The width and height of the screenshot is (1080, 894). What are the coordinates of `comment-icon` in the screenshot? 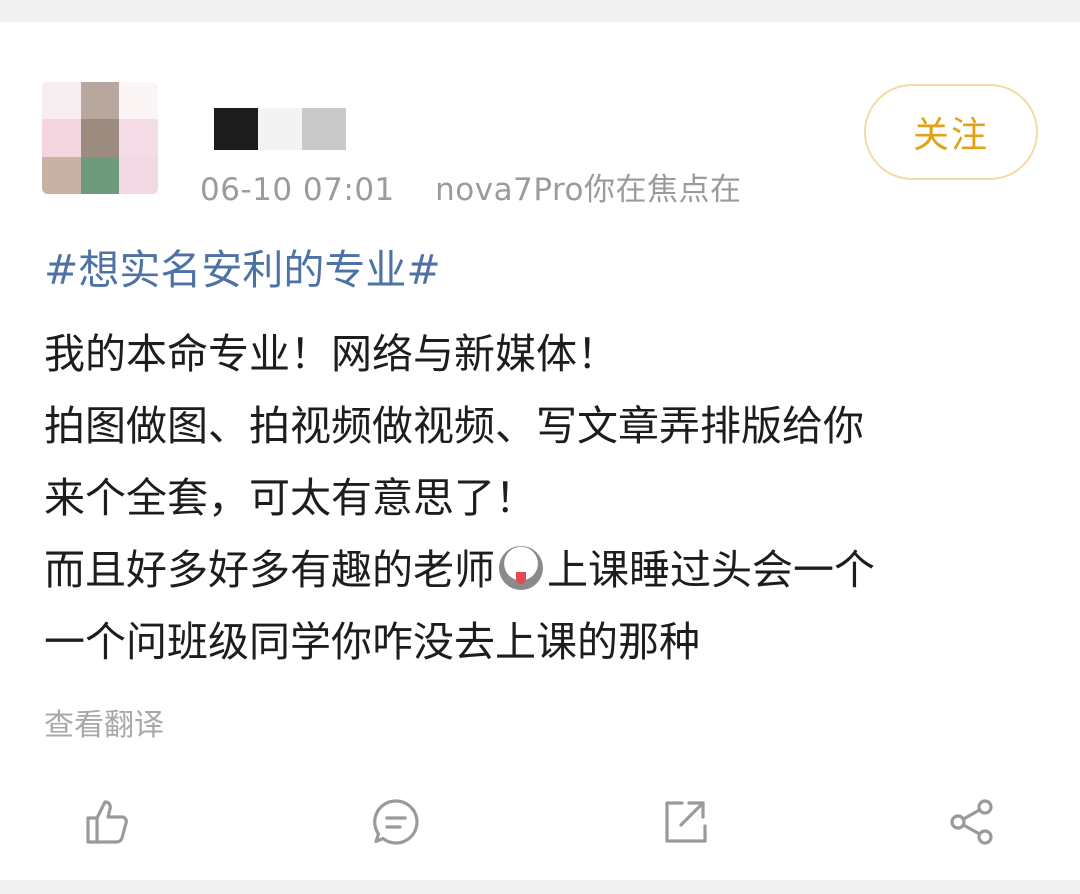 It's located at (396, 822).